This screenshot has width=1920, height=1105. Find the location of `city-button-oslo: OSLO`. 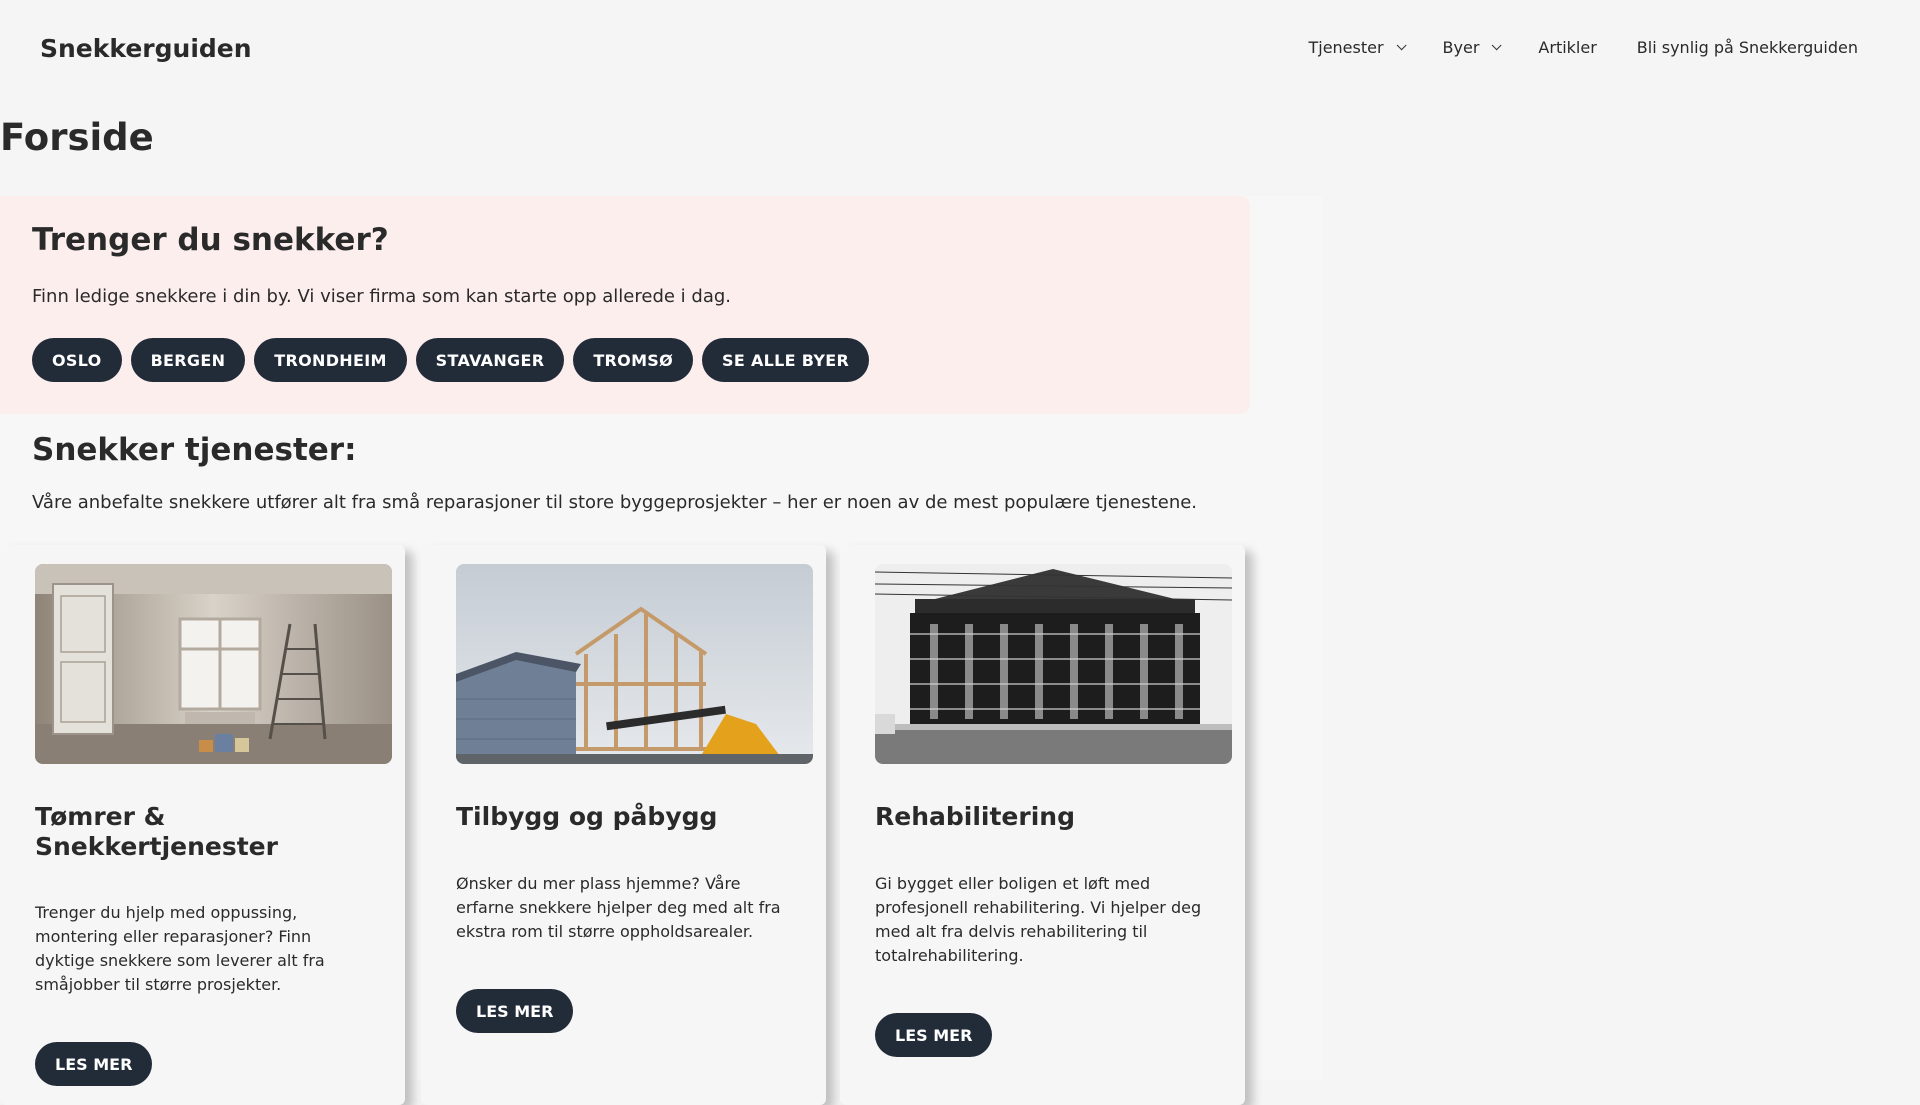

city-button-oslo: OSLO is located at coordinates (77, 360).